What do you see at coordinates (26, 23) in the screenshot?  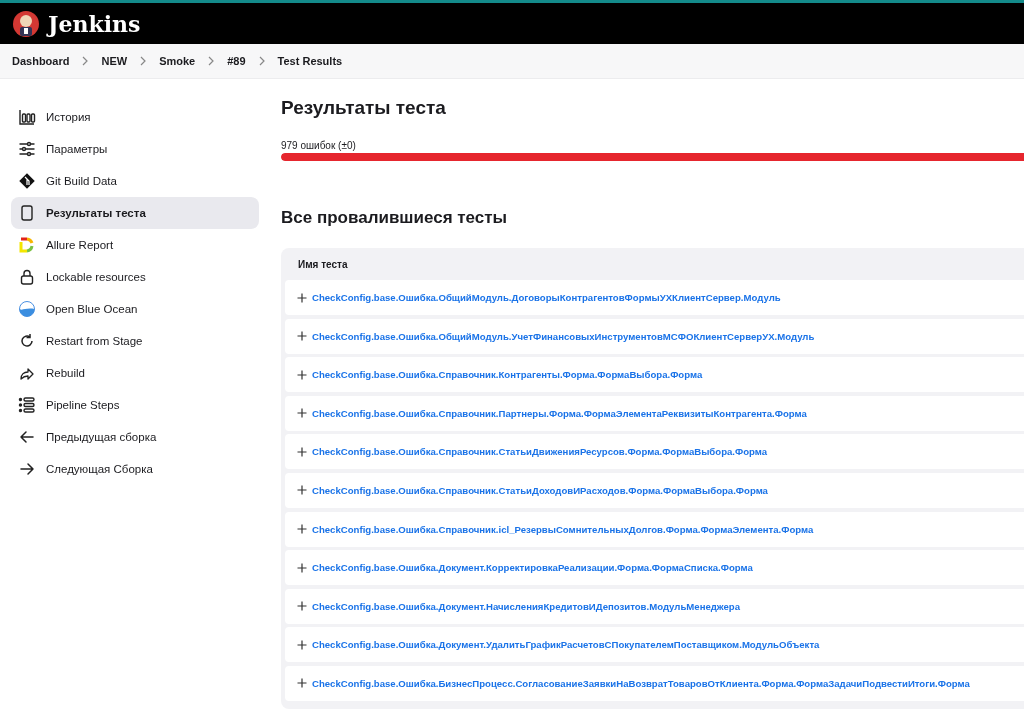 I see `butler-logo-icon` at bounding box center [26, 23].